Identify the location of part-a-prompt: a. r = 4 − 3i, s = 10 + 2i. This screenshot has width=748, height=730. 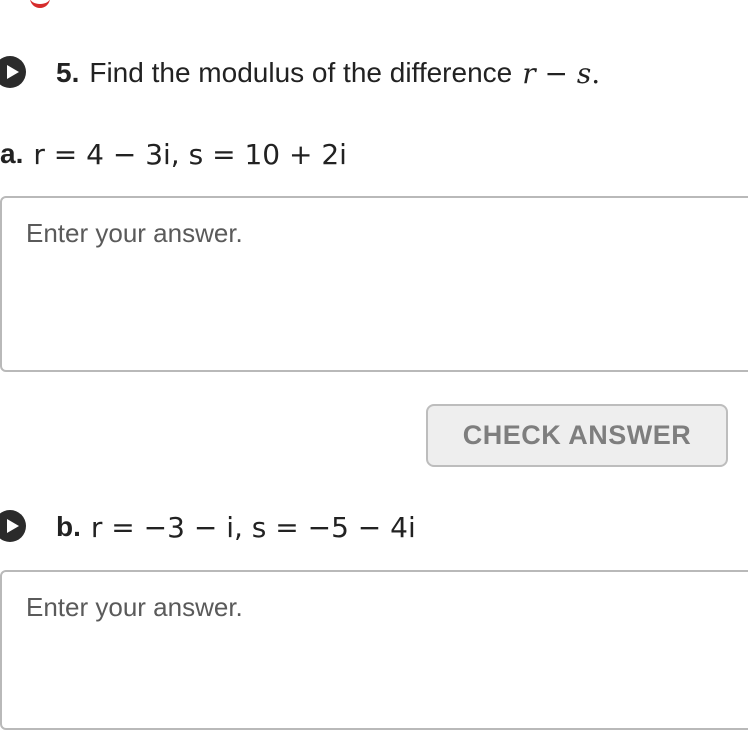
(173, 154).